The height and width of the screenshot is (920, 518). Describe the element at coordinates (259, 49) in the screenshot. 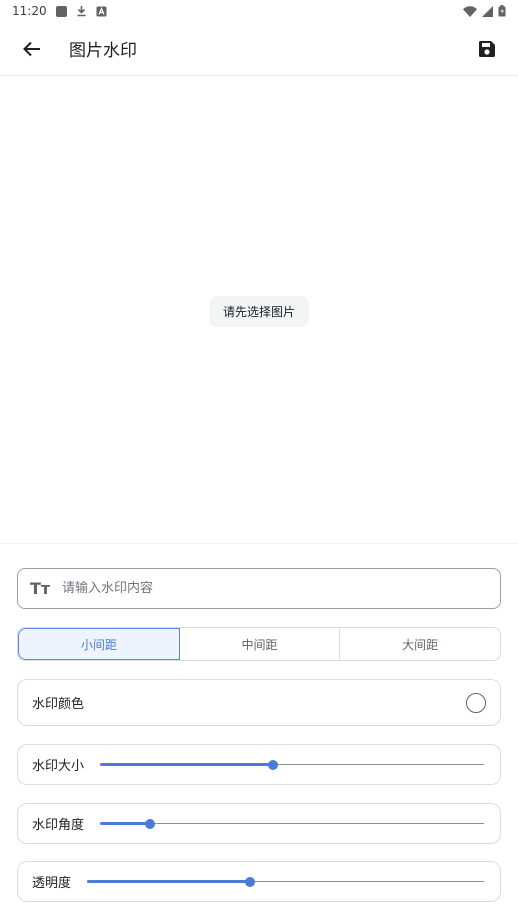

I see `app-bar: 图片水印` at that location.